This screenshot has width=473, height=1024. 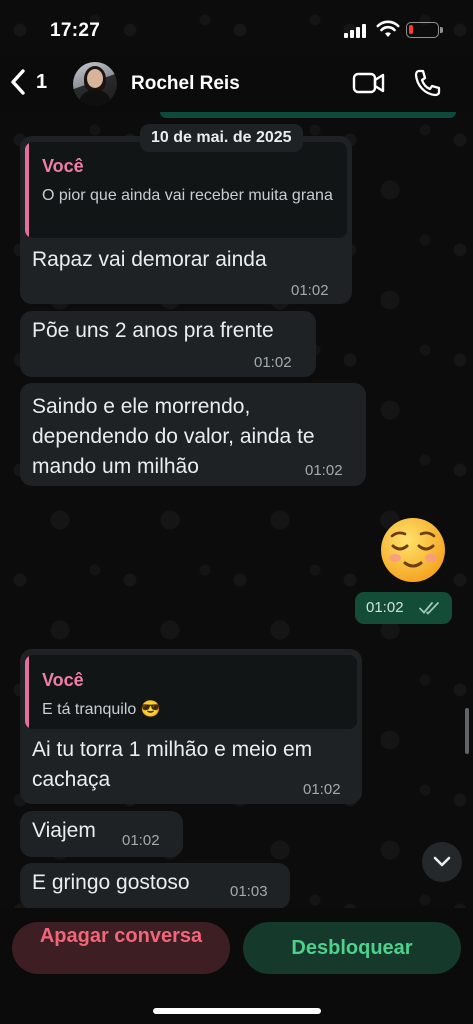 What do you see at coordinates (355, 31) in the screenshot?
I see `cellular-signal-icon` at bounding box center [355, 31].